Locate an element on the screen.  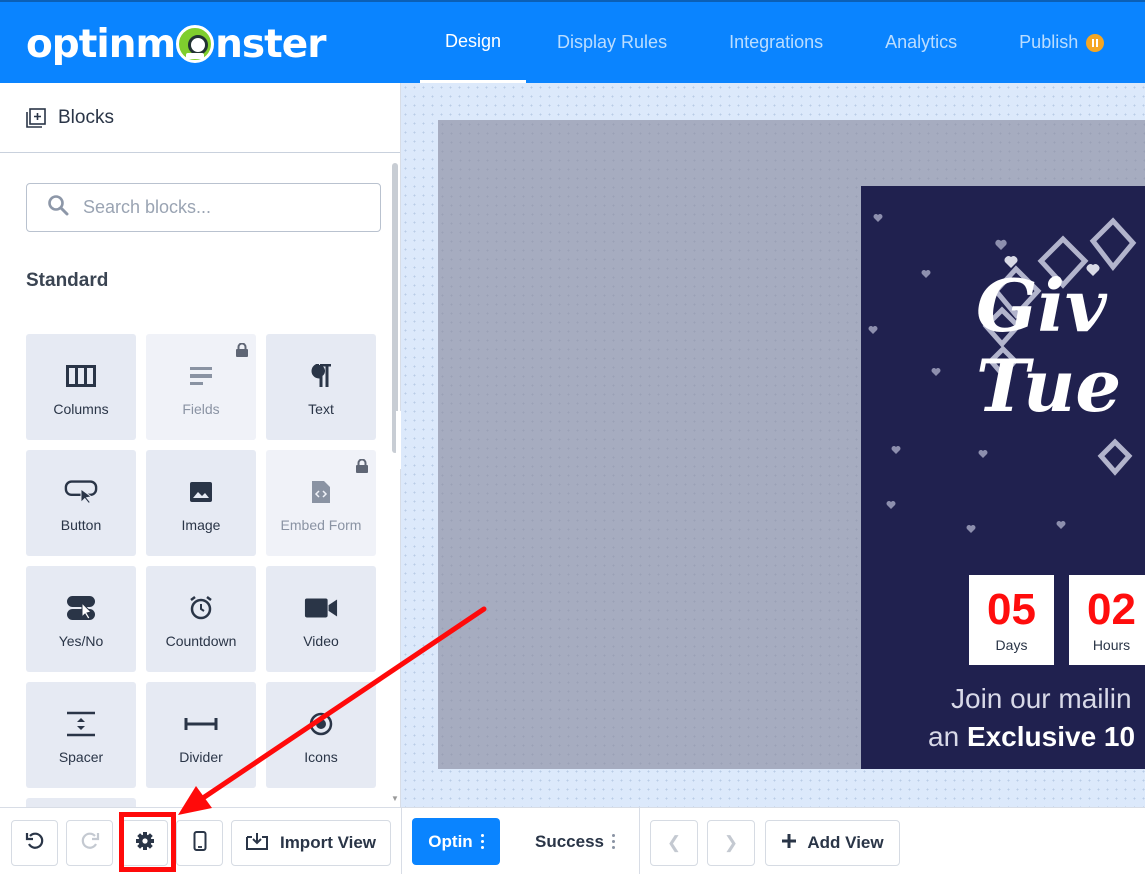
monster-mascot-icon is located at coordinates (195, 44).